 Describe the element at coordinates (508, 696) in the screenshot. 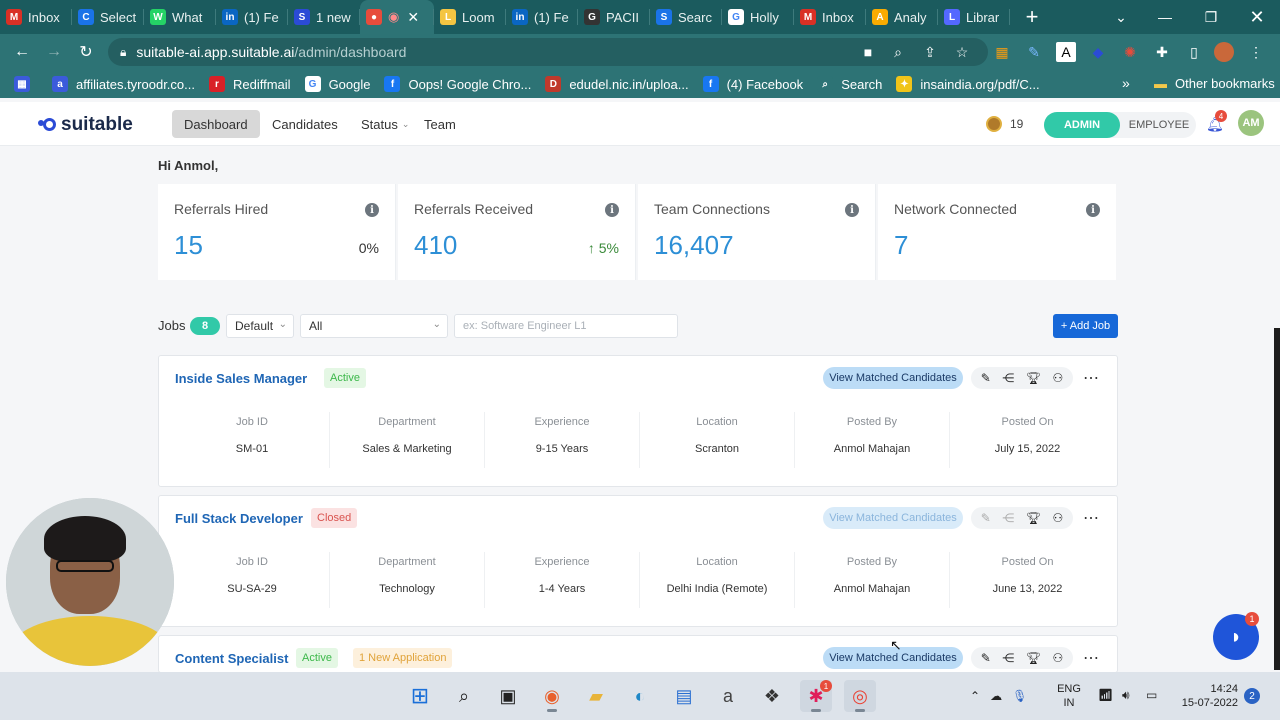

I see `task-view-icon: ▣` at that location.